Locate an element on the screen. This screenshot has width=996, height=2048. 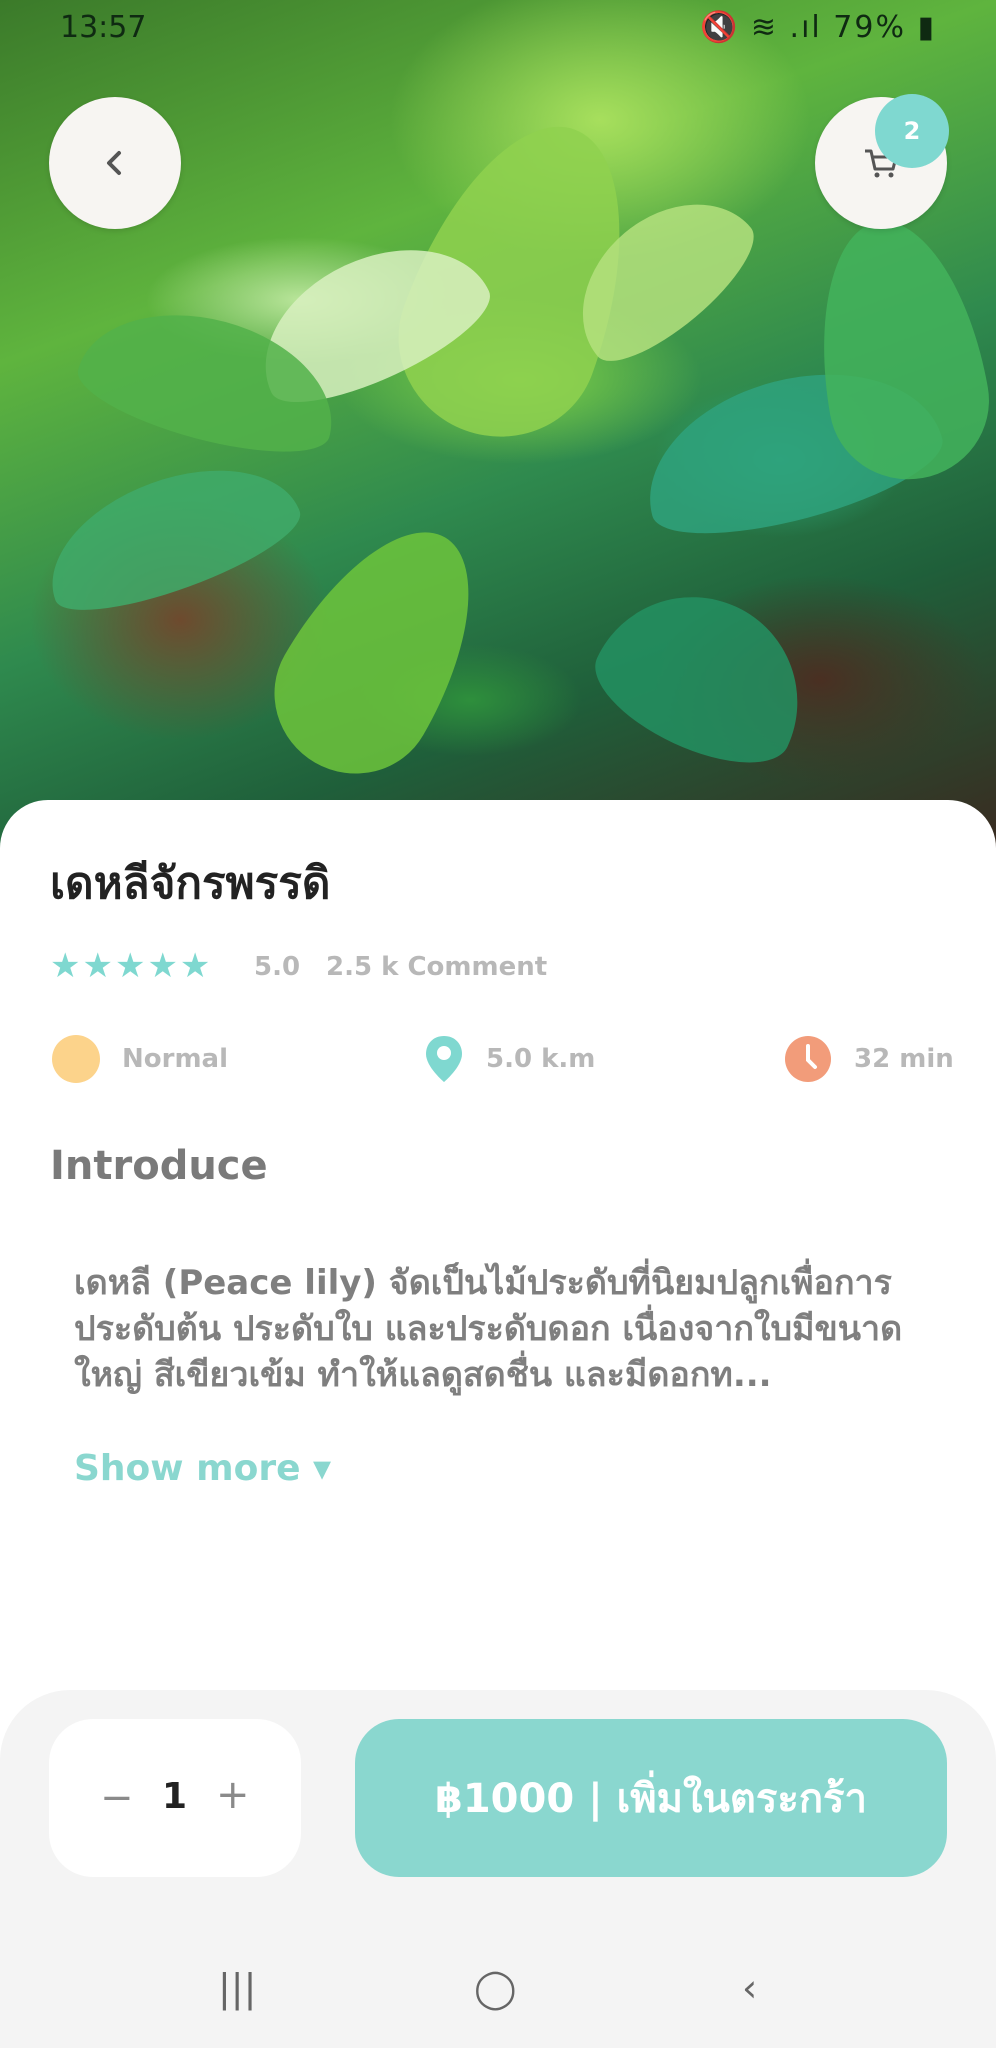
chevron-left-icon is located at coordinates (114, 163).